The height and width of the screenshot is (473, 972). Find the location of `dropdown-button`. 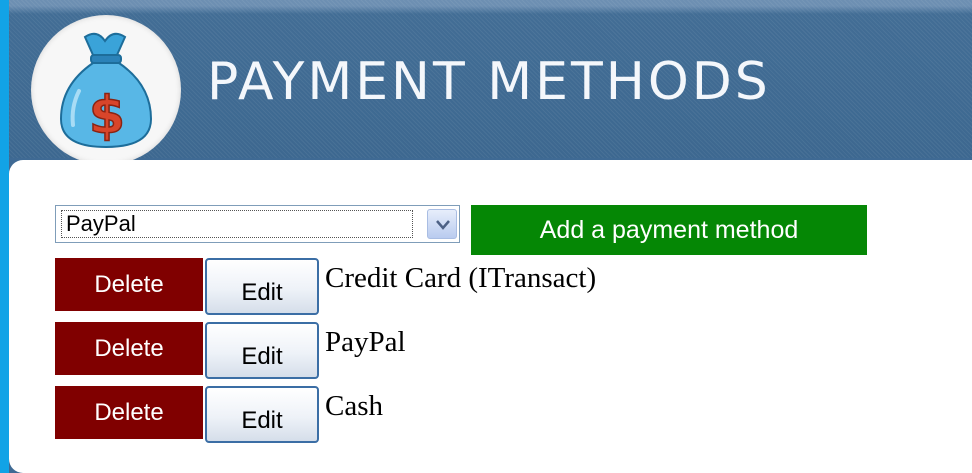

dropdown-button is located at coordinates (442, 224).